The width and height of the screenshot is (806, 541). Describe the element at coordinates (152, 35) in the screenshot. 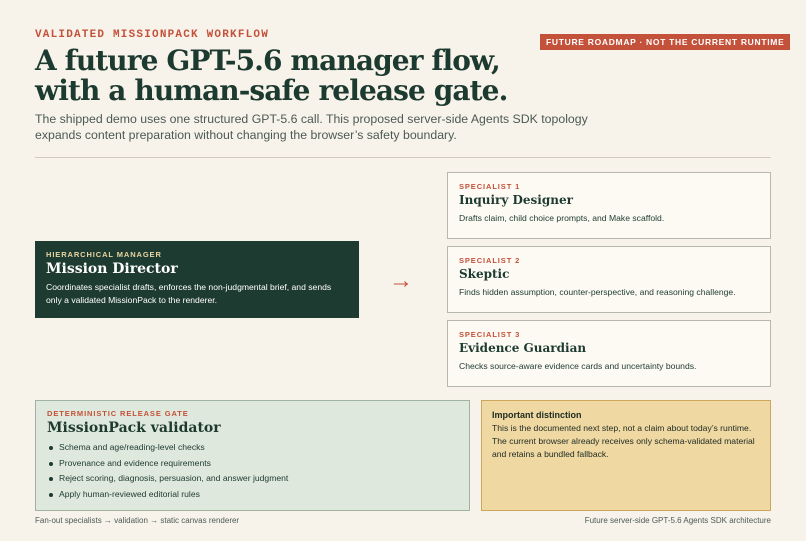

I see `workflow-eyebrow: VALIDATED MISSIONPACK WORKFLOW` at that location.